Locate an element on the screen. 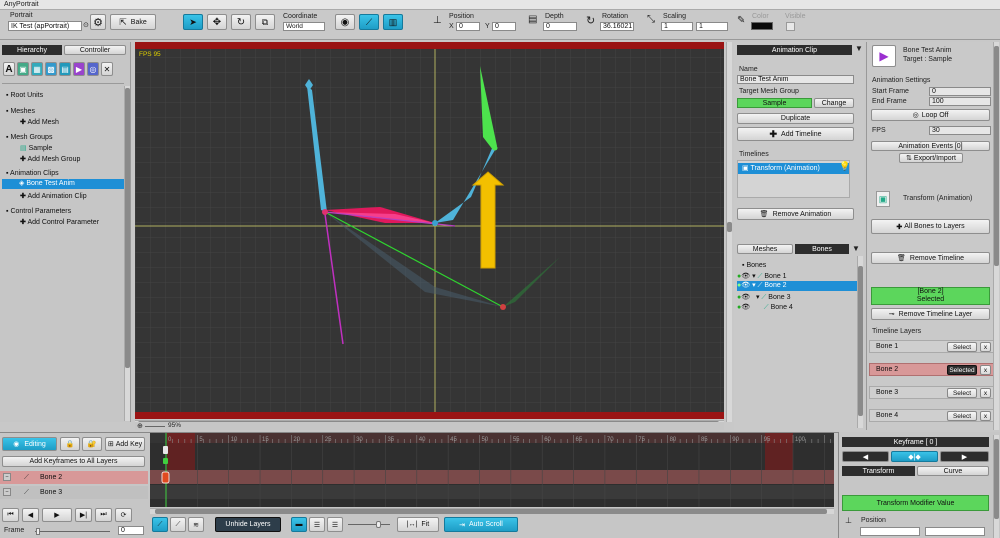  portrait-picker-icon: ⊙ is located at coordinates (86, 25).